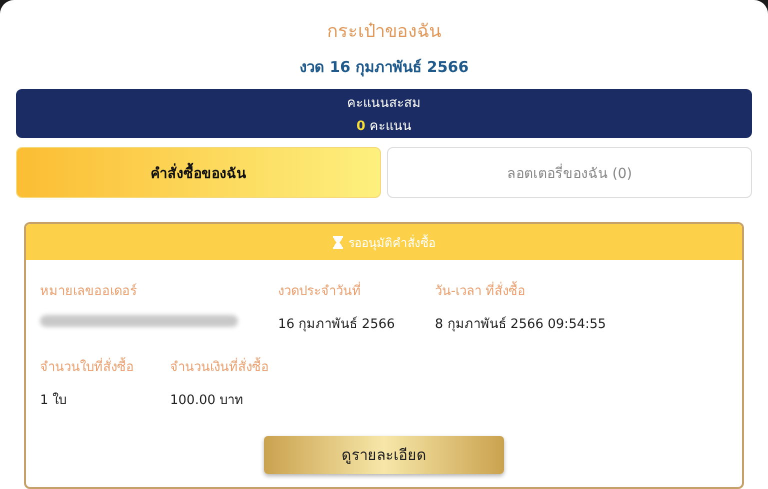  What do you see at coordinates (89, 291) in the screenshot?
I see `field-label: หมายเลขออเดอร์` at bounding box center [89, 291].